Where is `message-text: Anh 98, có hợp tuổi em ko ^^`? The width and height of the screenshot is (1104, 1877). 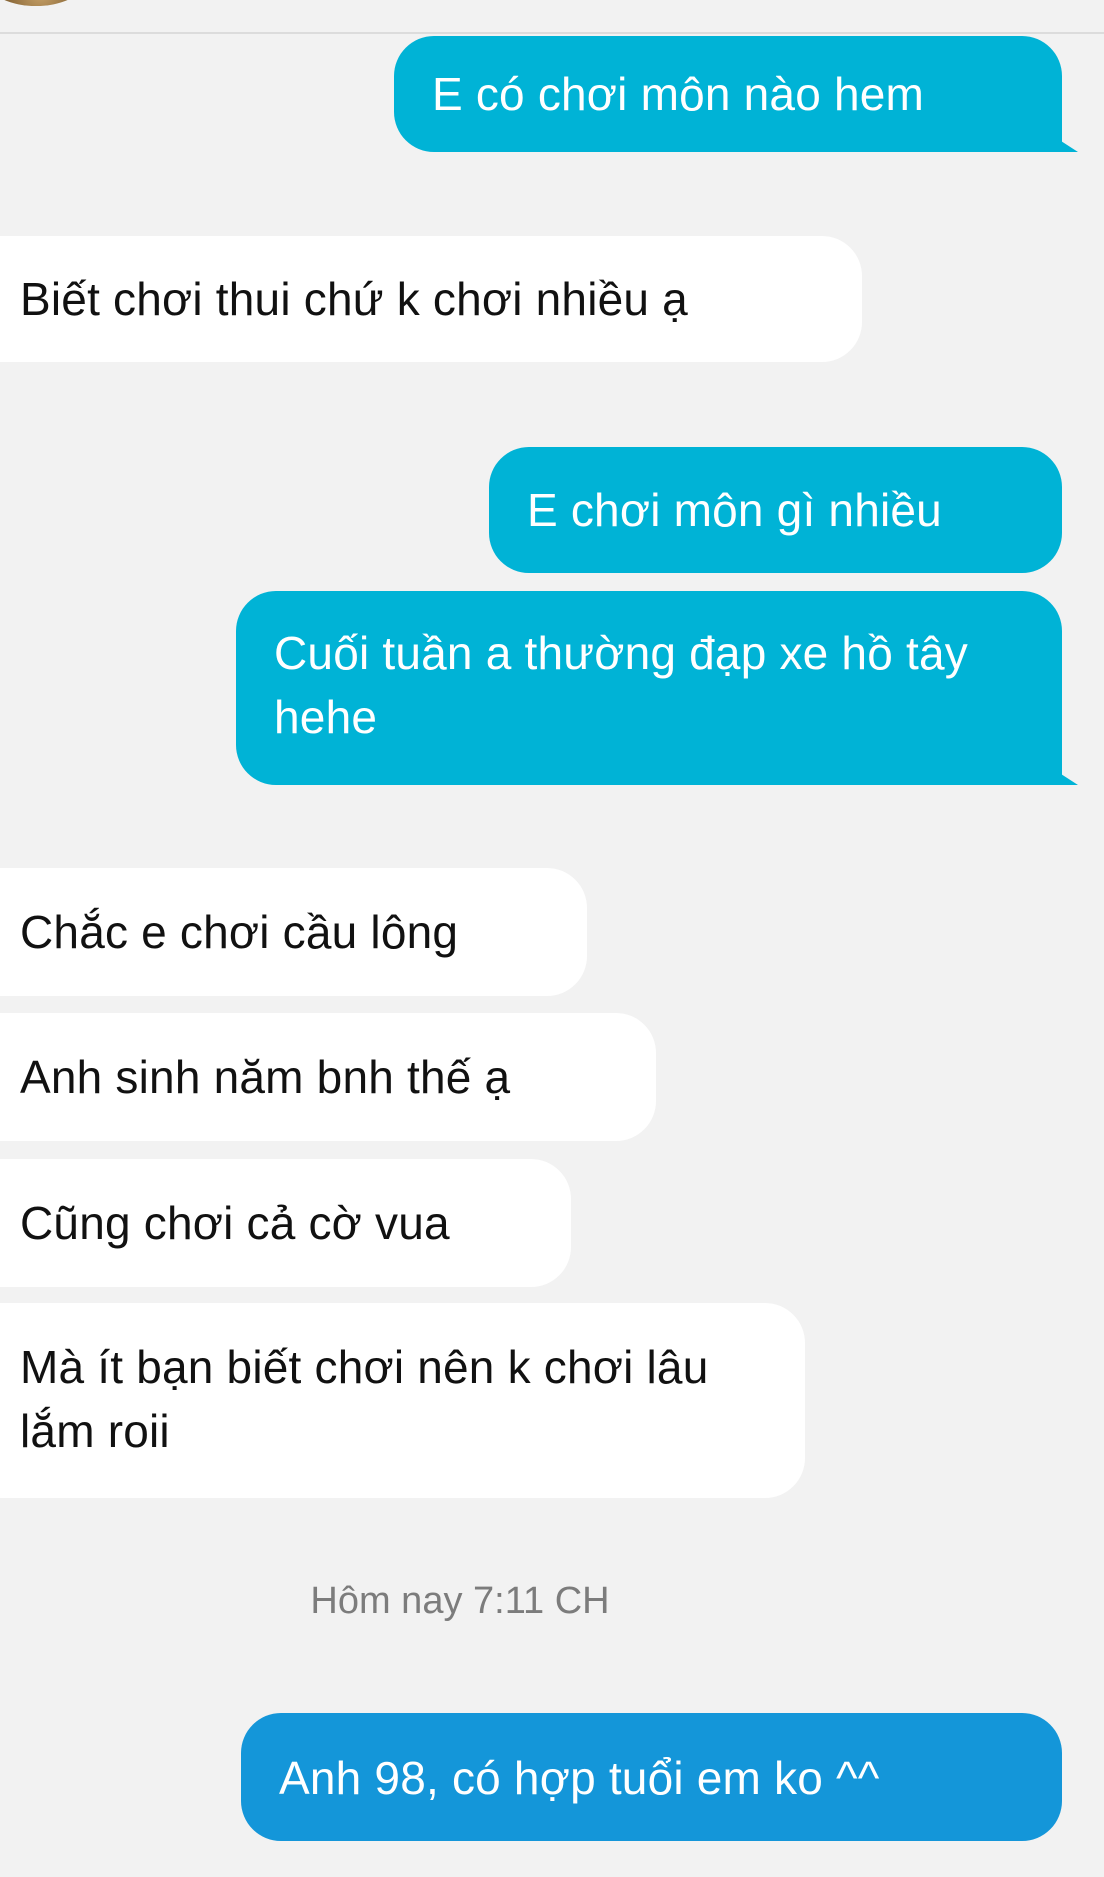 message-text: Anh 98, có hợp tuổi em ko ^^ is located at coordinates (579, 1778).